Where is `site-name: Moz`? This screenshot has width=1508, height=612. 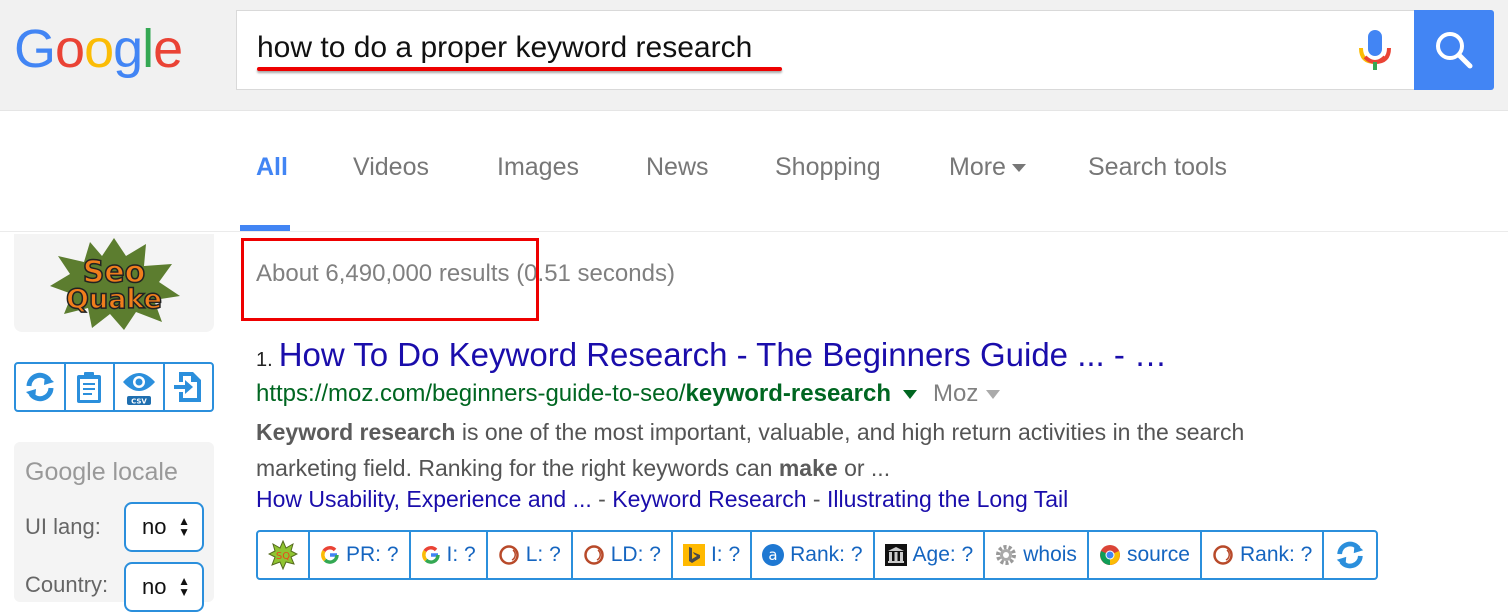
site-name: Moz is located at coordinates (955, 393).